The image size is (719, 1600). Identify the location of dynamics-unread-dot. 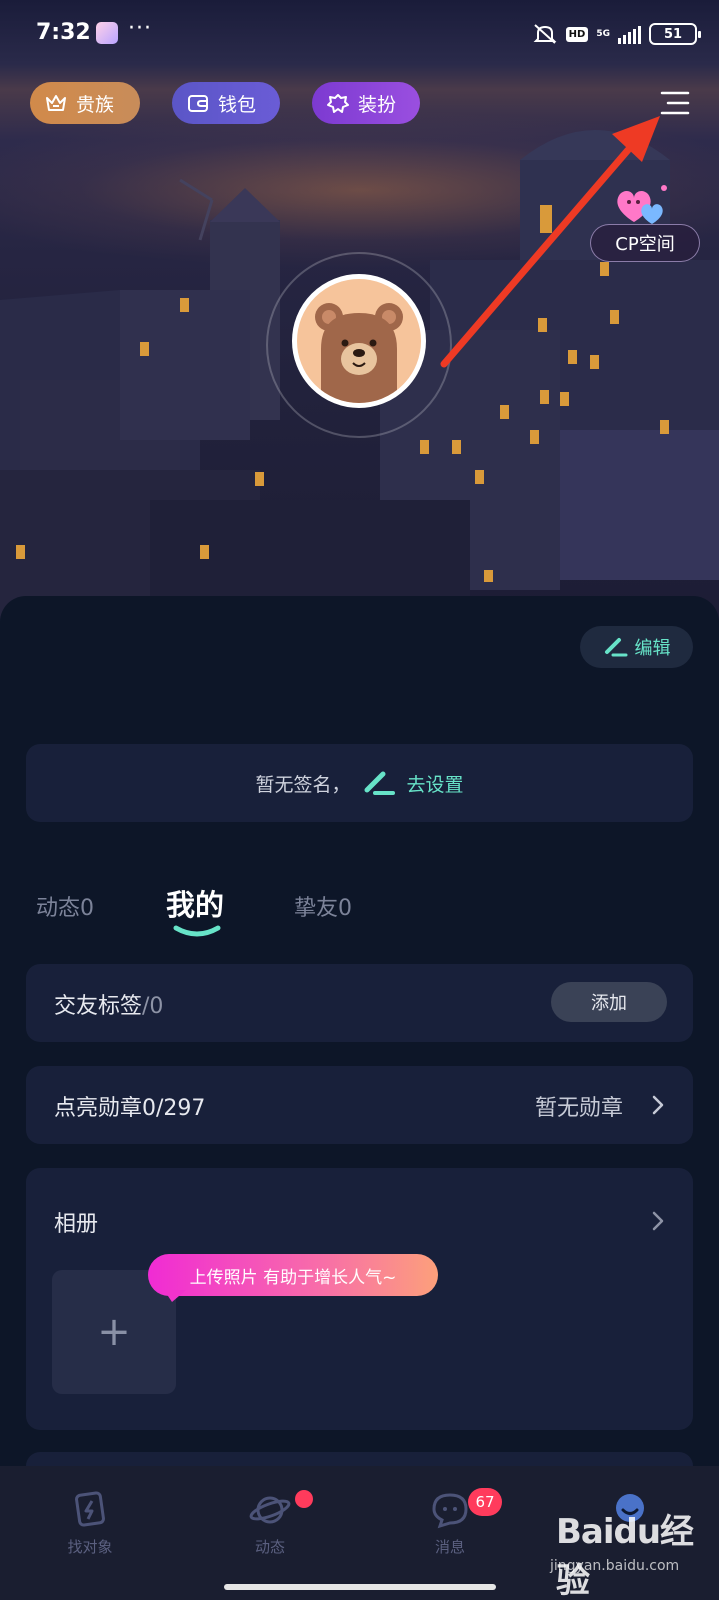
(304, 1499).